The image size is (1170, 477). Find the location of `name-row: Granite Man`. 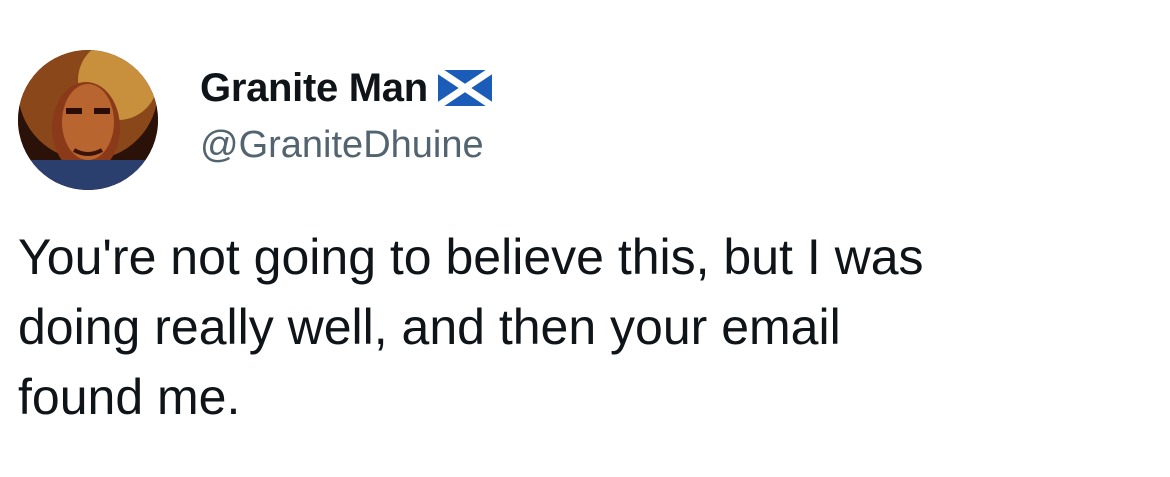

name-row: Granite Man is located at coordinates (346, 88).